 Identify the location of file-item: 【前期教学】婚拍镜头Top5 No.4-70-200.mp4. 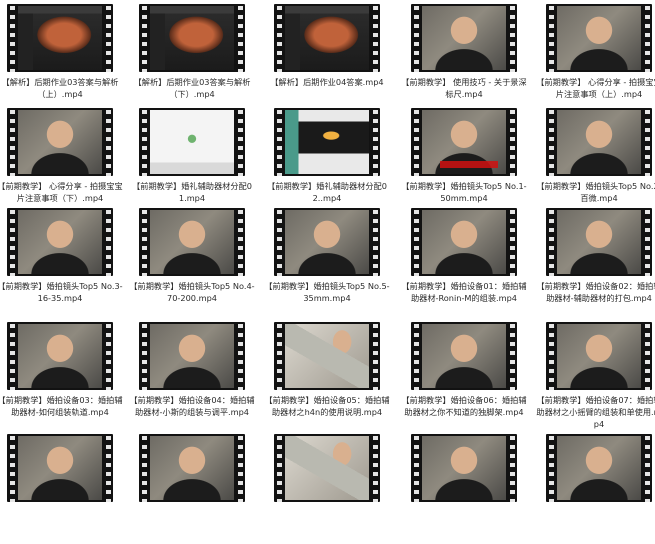
(192, 261).